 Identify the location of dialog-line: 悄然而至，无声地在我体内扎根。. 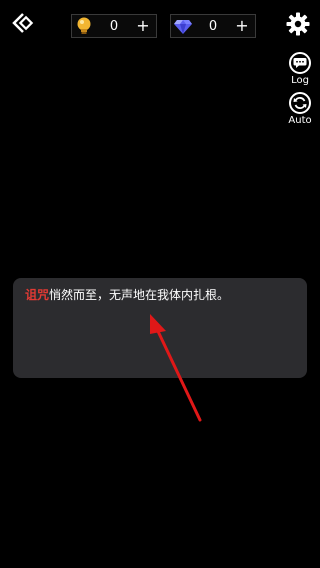
(139, 295).